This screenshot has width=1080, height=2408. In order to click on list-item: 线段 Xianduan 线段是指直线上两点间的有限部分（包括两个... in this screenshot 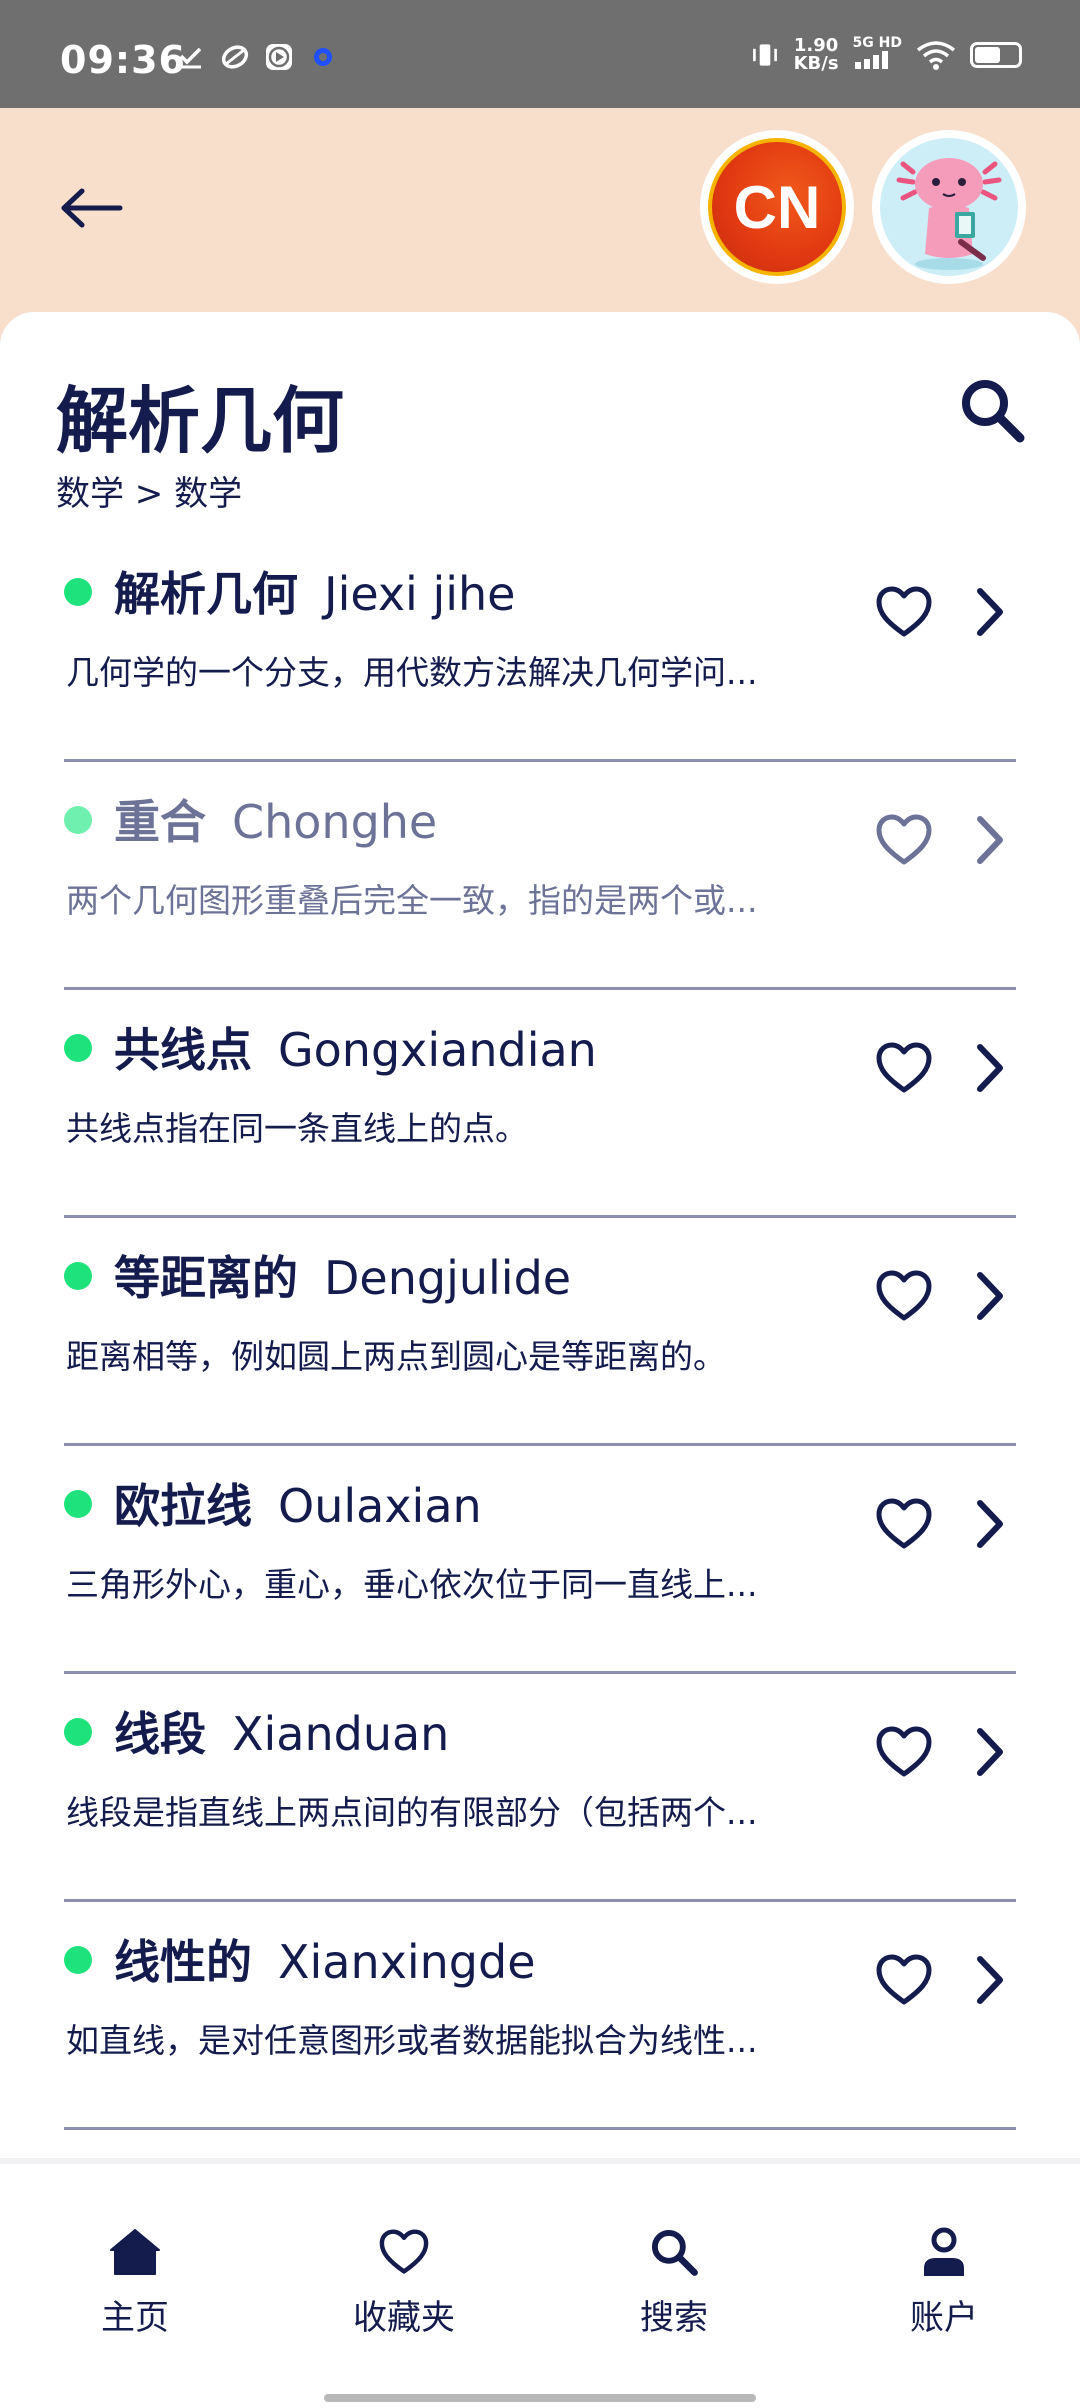, I will do `click(540, 1788)`.